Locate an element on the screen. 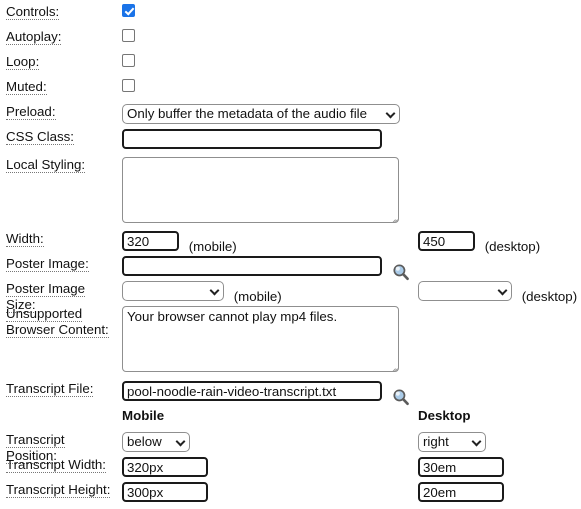  label-css-class-text: CSS Class: is located at coordinates (40, 137).